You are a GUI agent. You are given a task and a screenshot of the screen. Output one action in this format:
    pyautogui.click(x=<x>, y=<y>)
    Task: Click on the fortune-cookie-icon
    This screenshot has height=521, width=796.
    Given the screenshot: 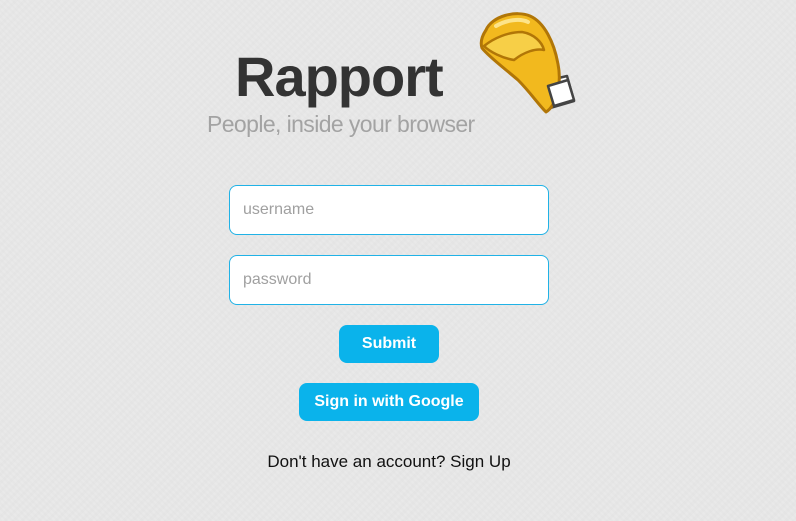 What is the action you would take?
    pyautogui.click(x=527, y=63)
    